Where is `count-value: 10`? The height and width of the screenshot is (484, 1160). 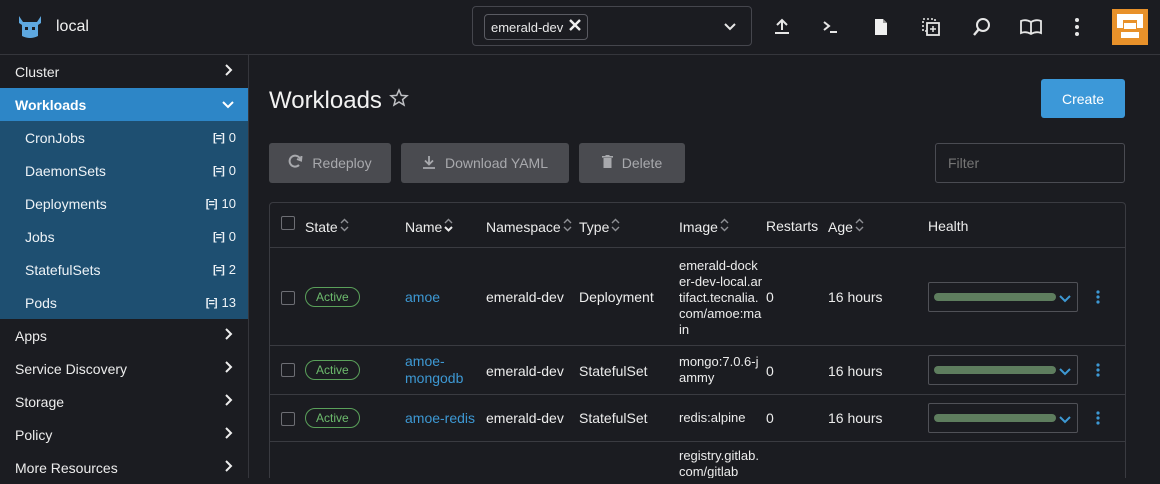
count-value: 10 is located at coordinates (228, 203).